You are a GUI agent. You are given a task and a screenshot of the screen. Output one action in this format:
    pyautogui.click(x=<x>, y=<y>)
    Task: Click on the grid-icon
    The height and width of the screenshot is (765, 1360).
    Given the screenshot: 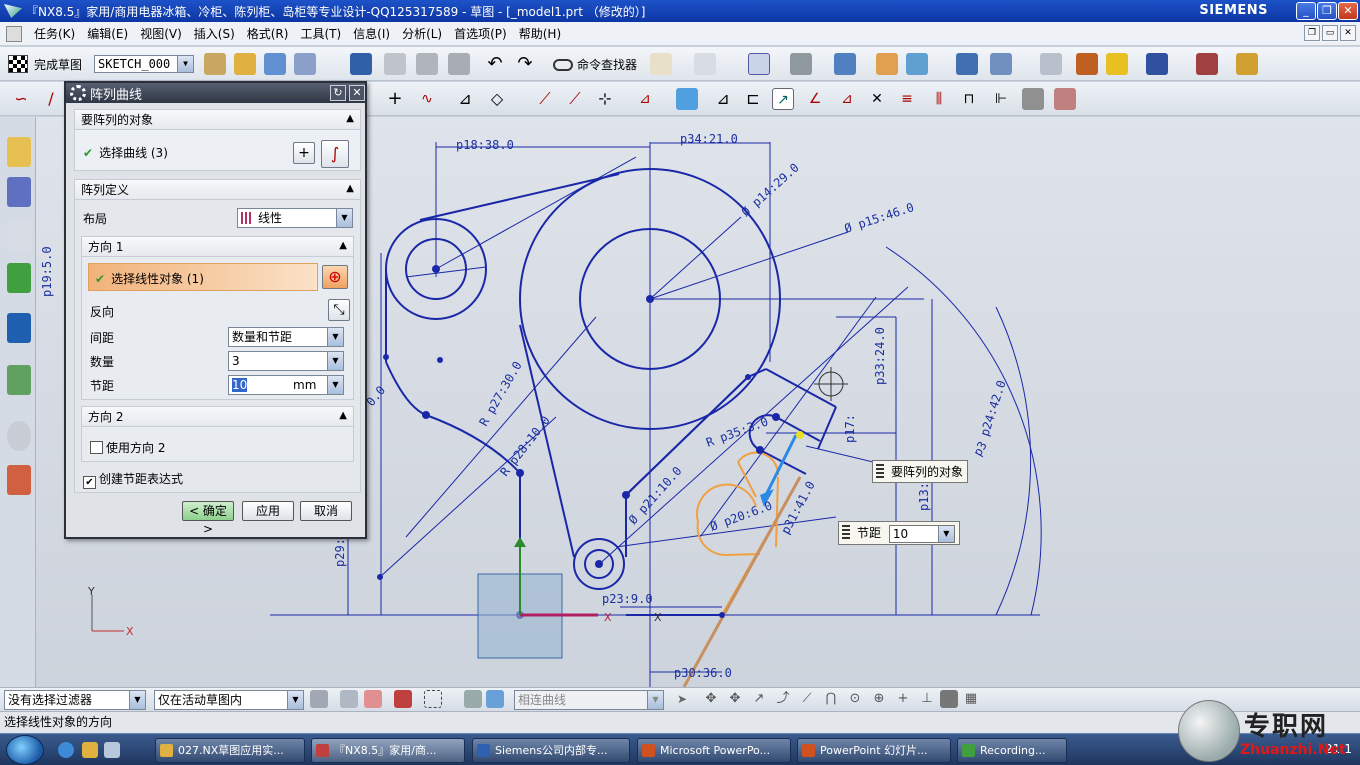 What is the action you would take?
    pyautogui.click(x=1207, y=64)
    